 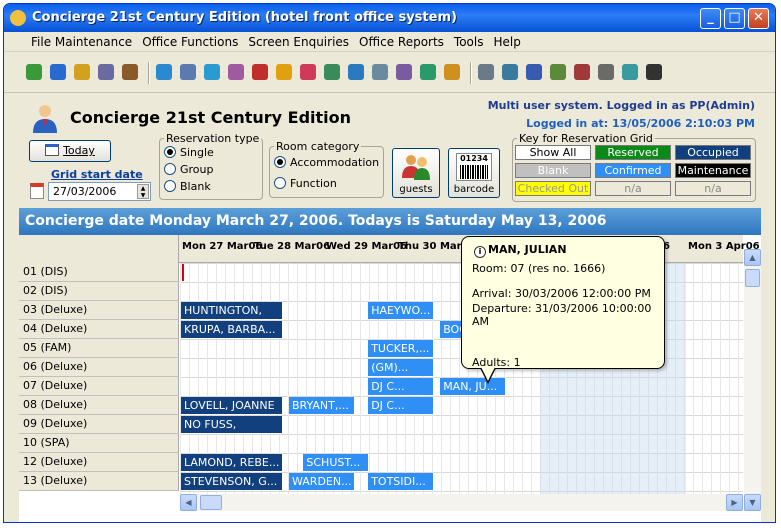 What do you see at coordinates (211, 187) in the screenshot?
I see `radio-blank: Blank` at bounding box center [211, 187].